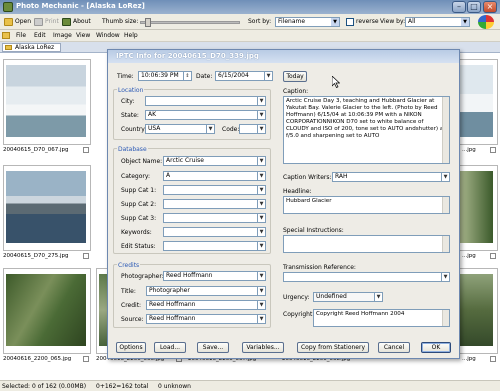 Image resolution: width=500 pixels, height=391 pixels. What do you see at coordinates (261, 305) in the screenshot?
I see `credit-dropdown: ▼` at bounding box center [261, 305].